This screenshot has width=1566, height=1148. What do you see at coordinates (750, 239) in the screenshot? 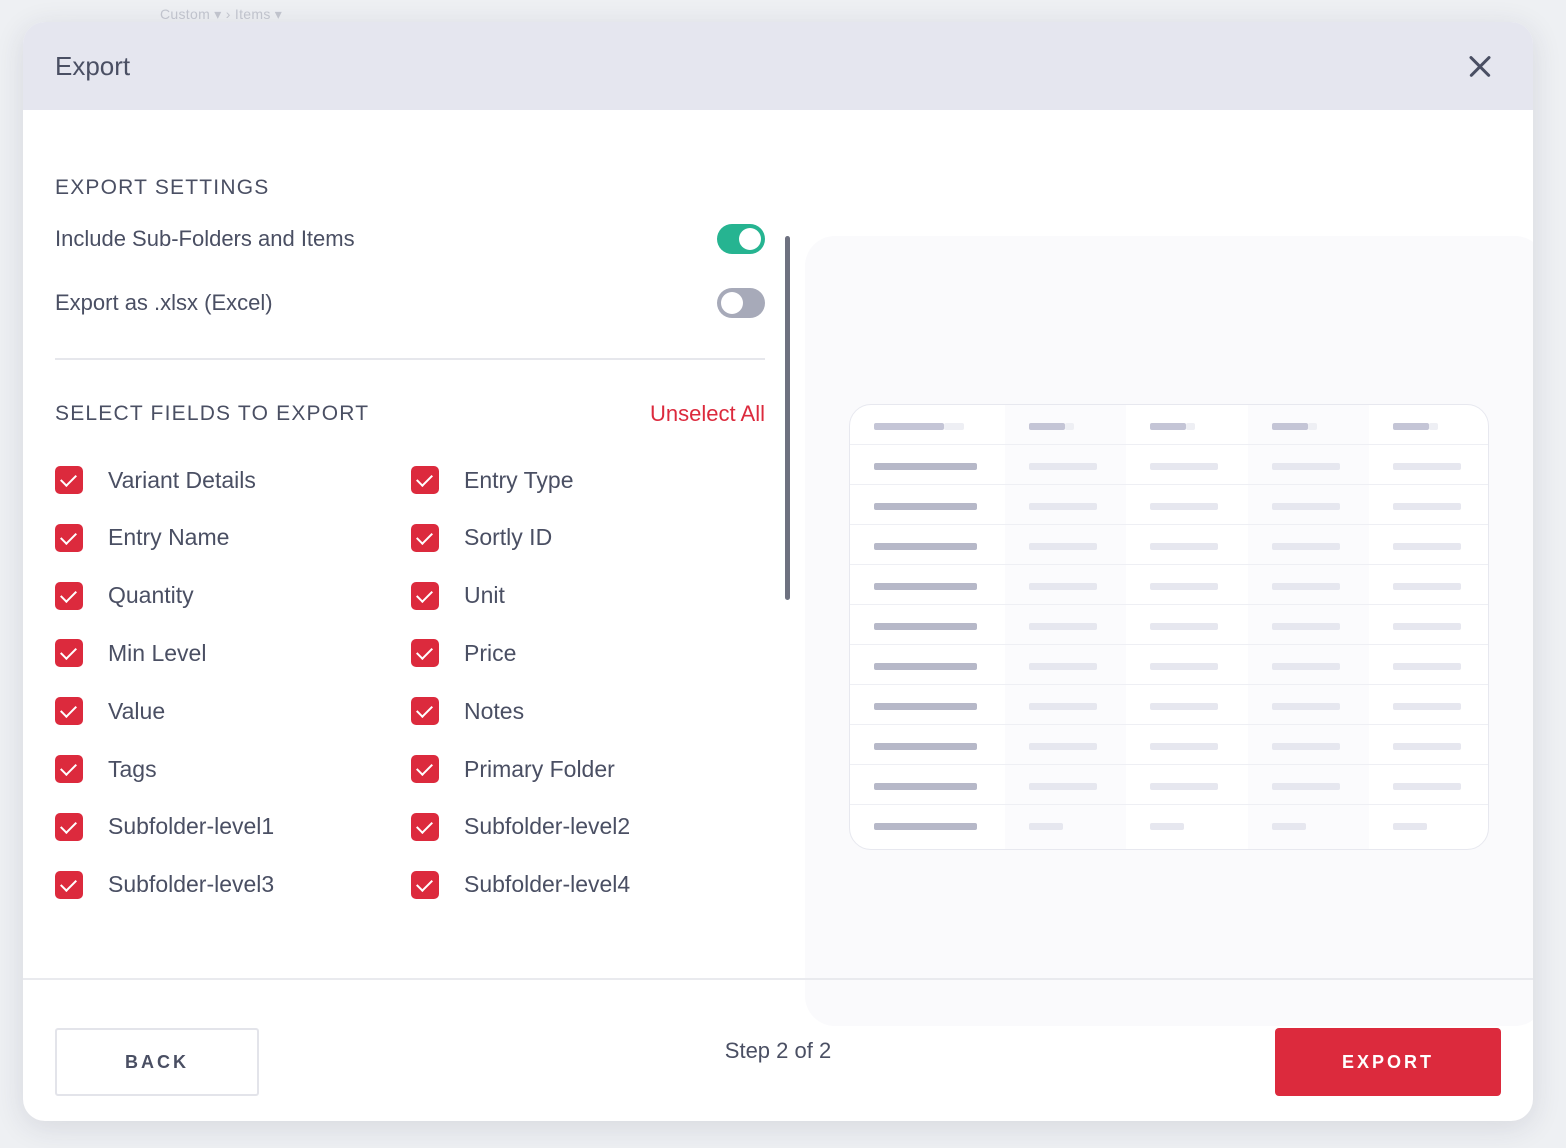
I see `toggle-knob` at bounding box center [750, 239].